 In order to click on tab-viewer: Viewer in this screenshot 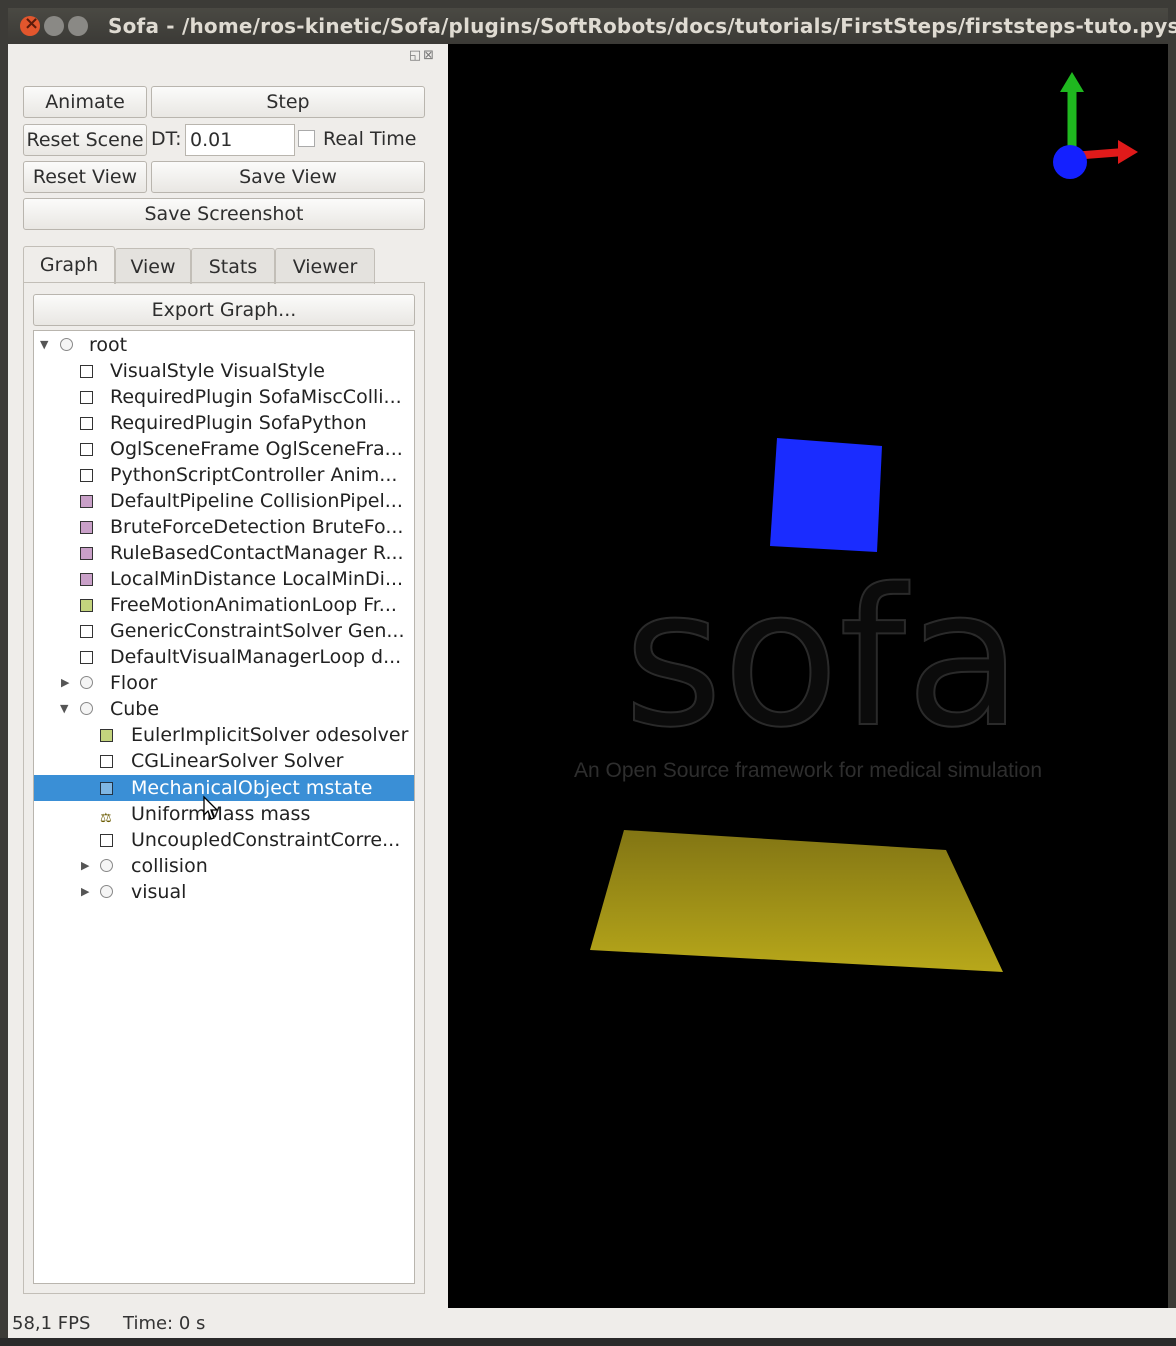, I will do `click(325, 266)`.